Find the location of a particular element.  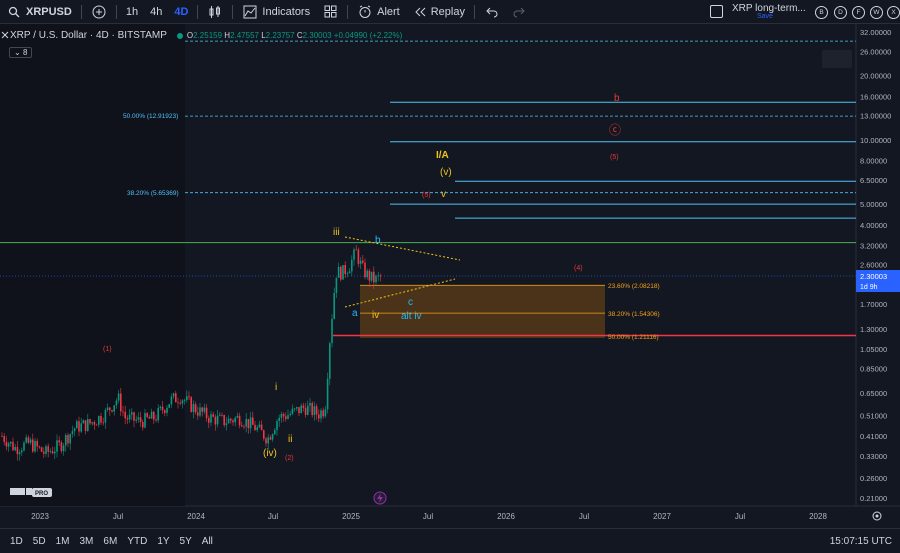

undo-button is located at coordinates (492, 12).